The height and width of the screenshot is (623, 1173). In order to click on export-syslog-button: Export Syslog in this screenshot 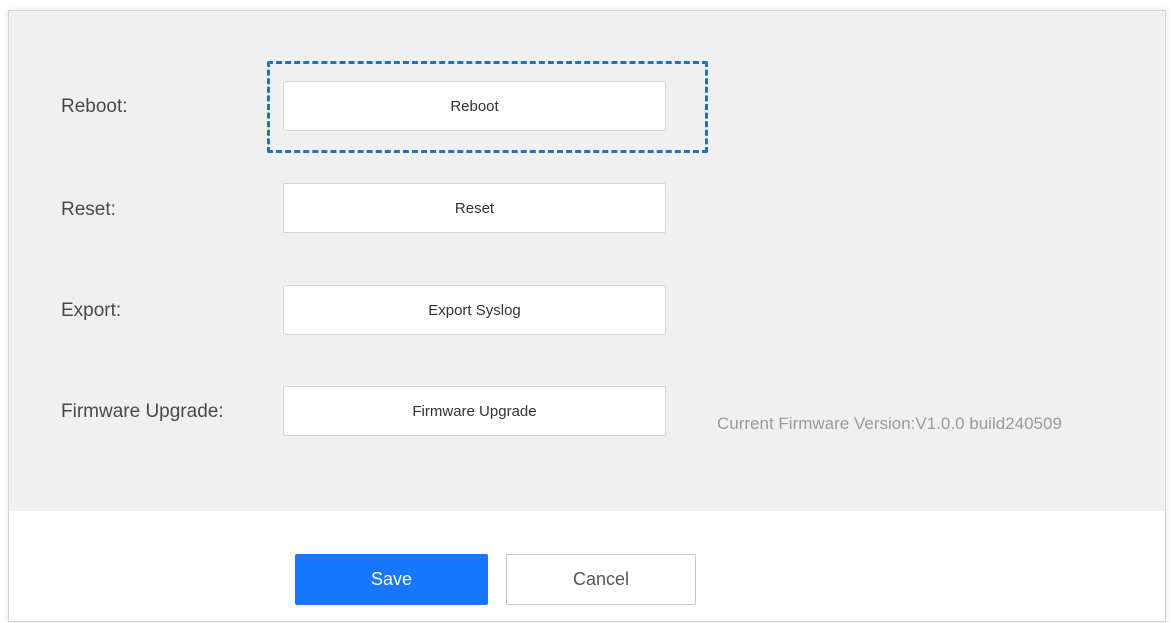, I will do `click(474, 310)`.